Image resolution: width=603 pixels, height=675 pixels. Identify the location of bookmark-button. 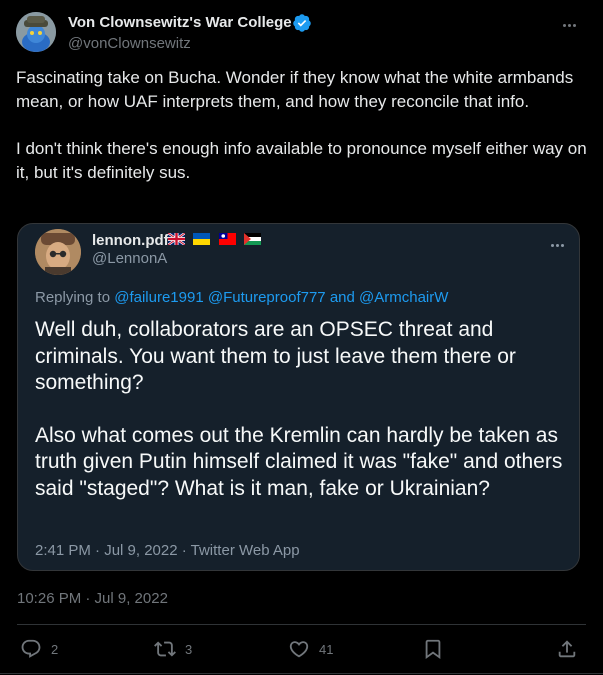
(433, 649).